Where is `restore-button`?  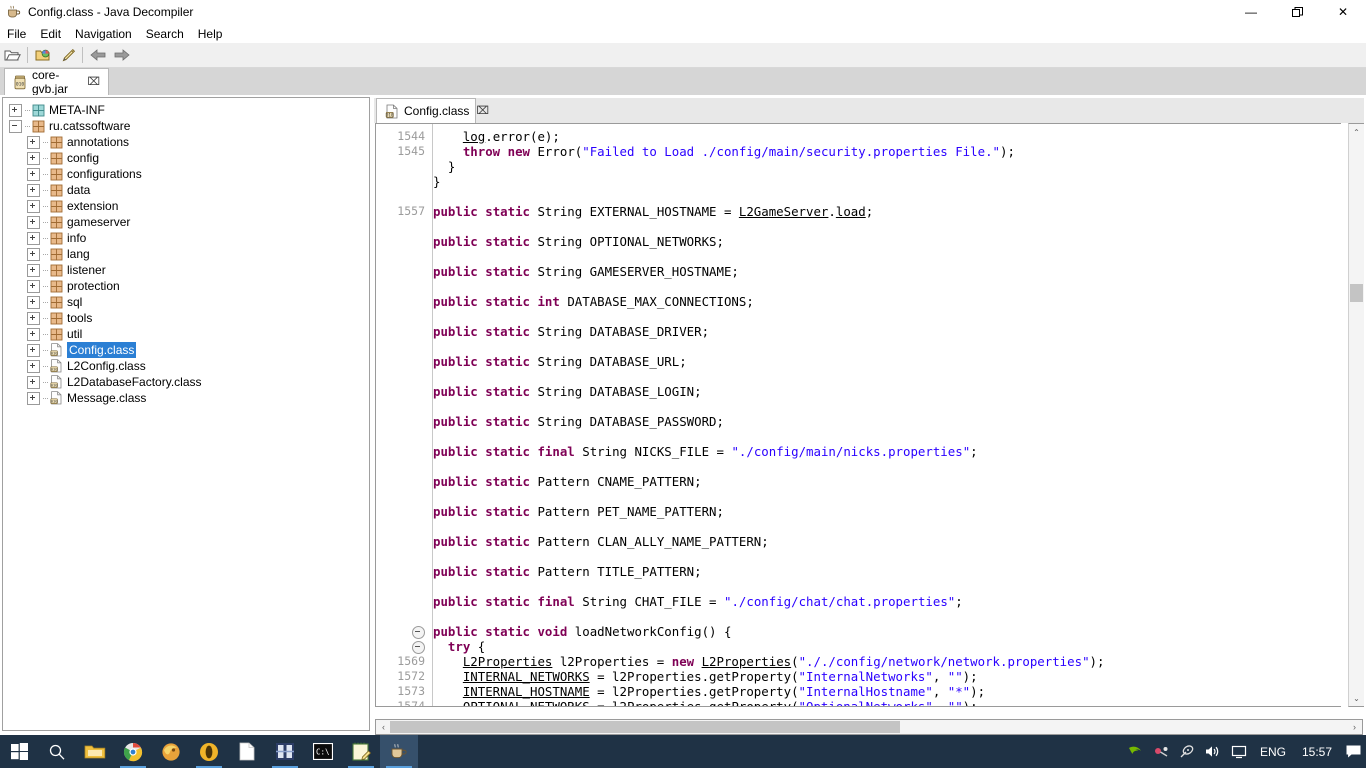 restore-button is located at coordinates (1297, 12).